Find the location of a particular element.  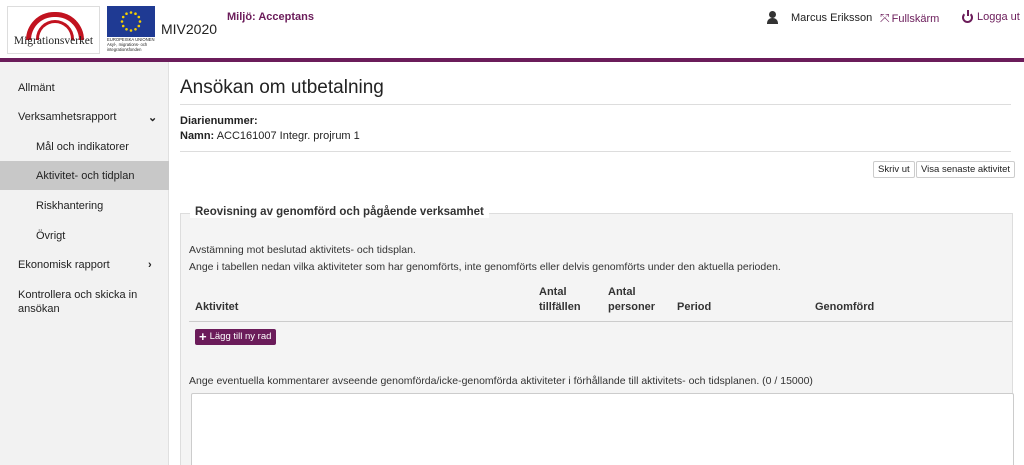

comment-textarea is located at coordinates (602, 429).